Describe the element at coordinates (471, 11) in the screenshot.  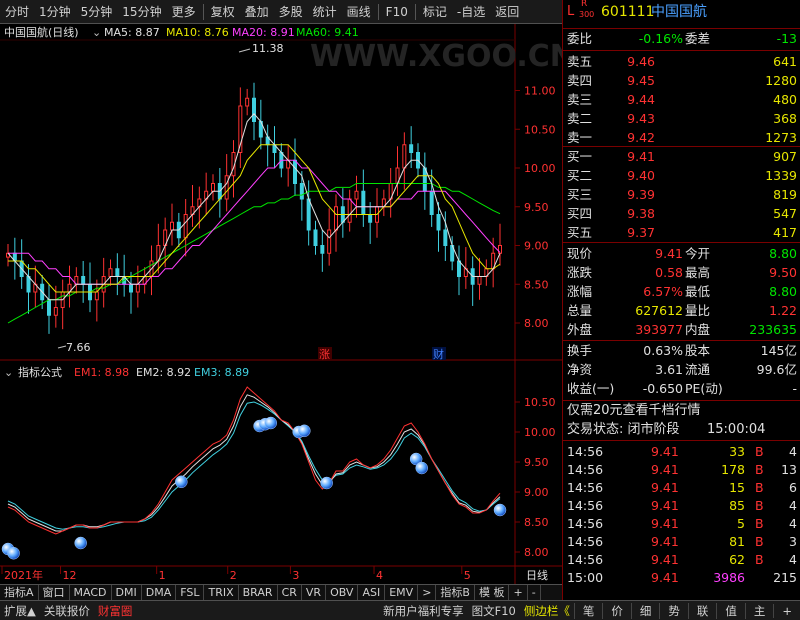
I see `toolbar-item-12: -自选` at that location.